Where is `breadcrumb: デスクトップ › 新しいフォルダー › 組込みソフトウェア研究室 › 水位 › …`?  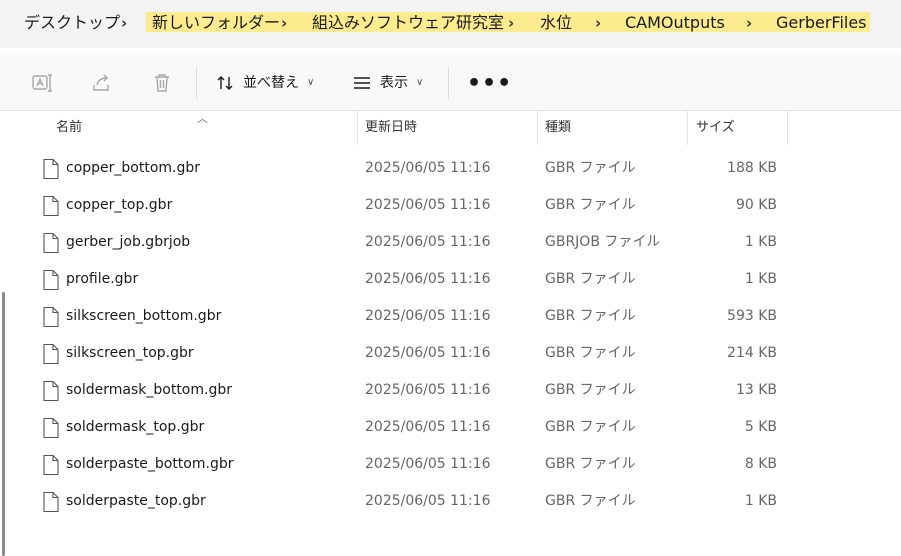 breadcrumb: デスクトップ › 新しいフォルダー › 組込みソフトウェア研究室 › 水位 › … is located at coordinates (450, 24).